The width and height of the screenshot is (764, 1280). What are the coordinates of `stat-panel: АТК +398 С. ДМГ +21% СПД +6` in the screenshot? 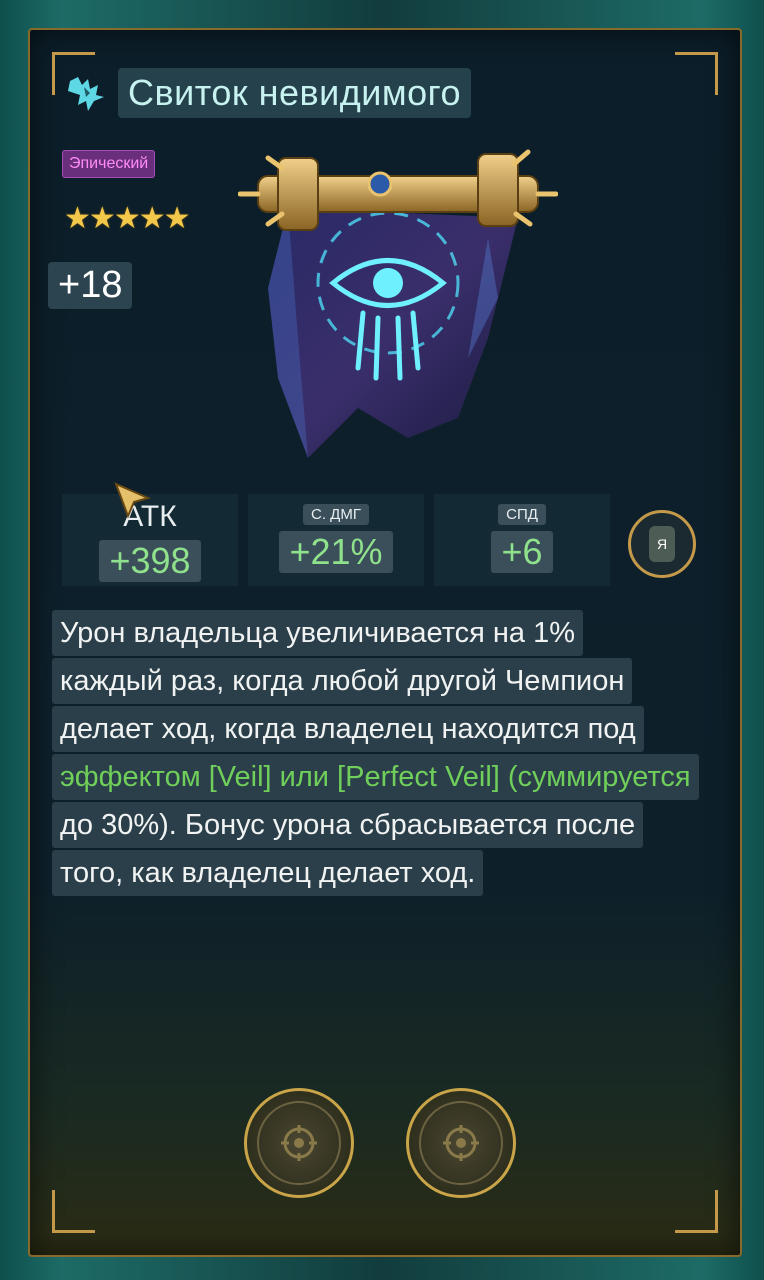 It's located at (336, 534).